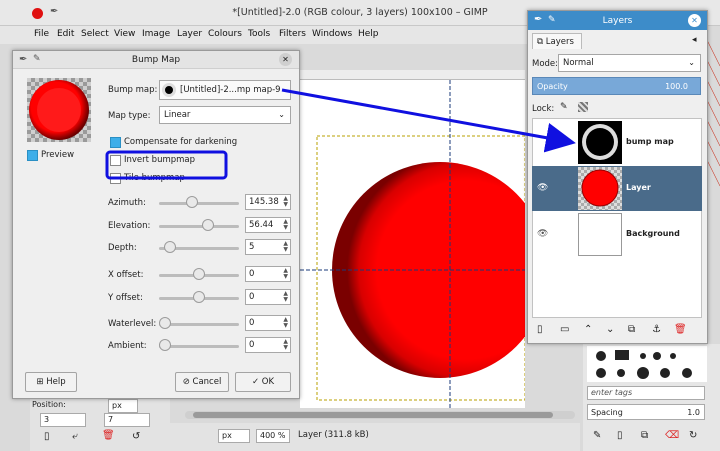  Describe the element at coordinates (192, 202) in the screenshot. I see `azimuth-knob` at that location.